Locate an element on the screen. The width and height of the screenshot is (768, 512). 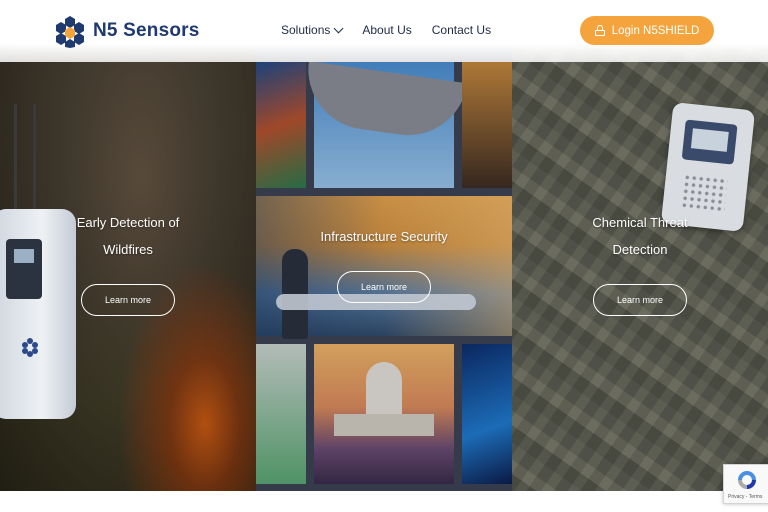
login-button-label: Login N5SHIELD is located at coordinates (655, 30).